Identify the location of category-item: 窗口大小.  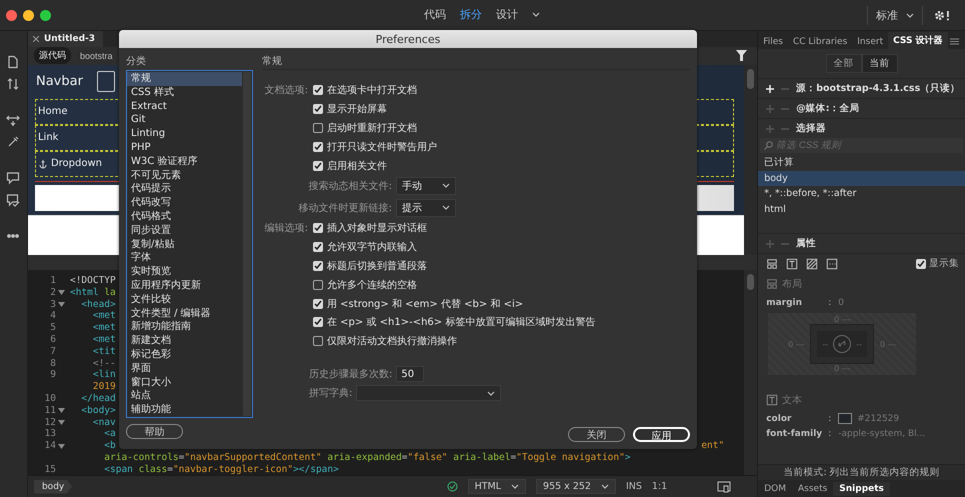
(184, 383).